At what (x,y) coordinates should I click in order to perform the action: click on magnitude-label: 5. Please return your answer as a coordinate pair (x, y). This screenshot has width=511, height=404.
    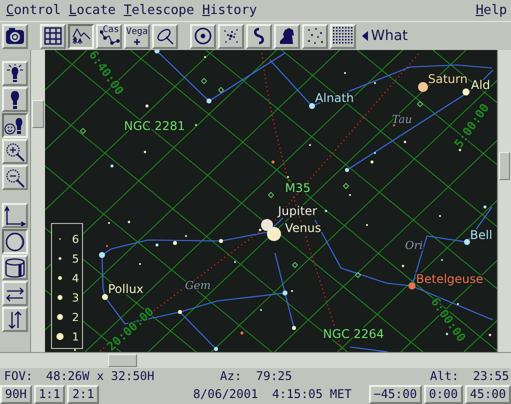
    Looking at the image, I should click on (75, 259).